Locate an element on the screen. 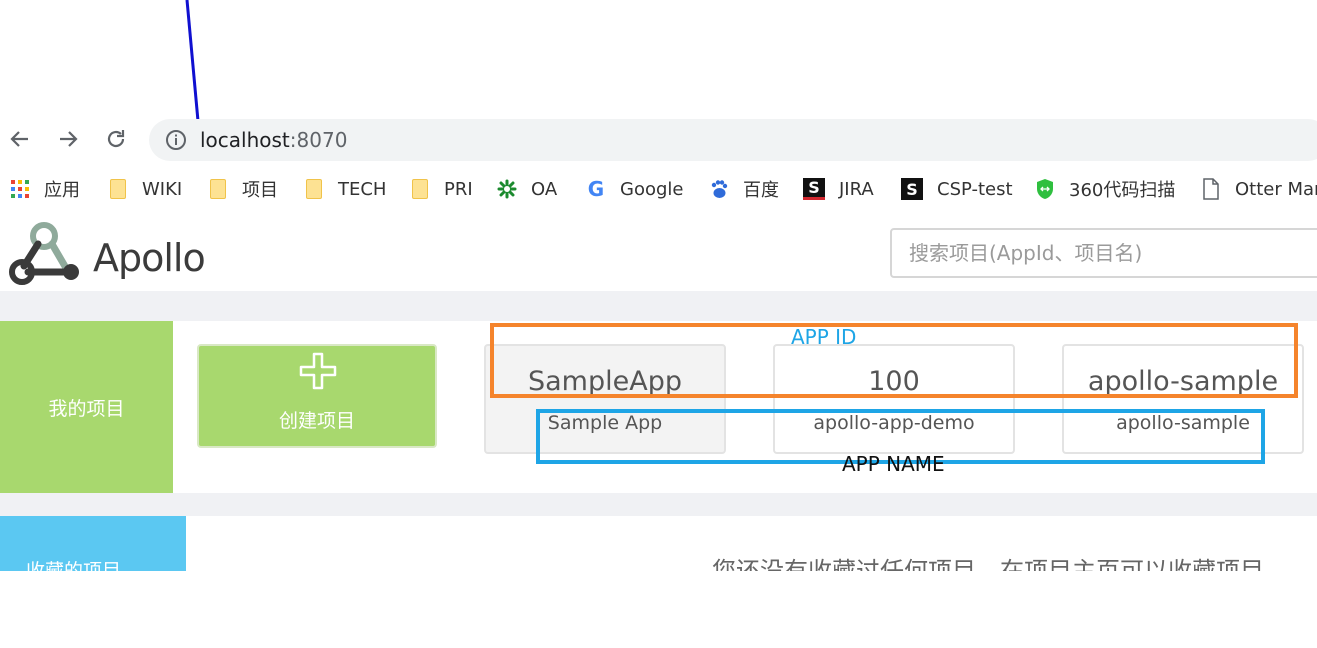 Image resolution: width=1317 pixels, height=648 pixels. bookmark-otter: Otter Mar is located at coordinates (1259, 189).